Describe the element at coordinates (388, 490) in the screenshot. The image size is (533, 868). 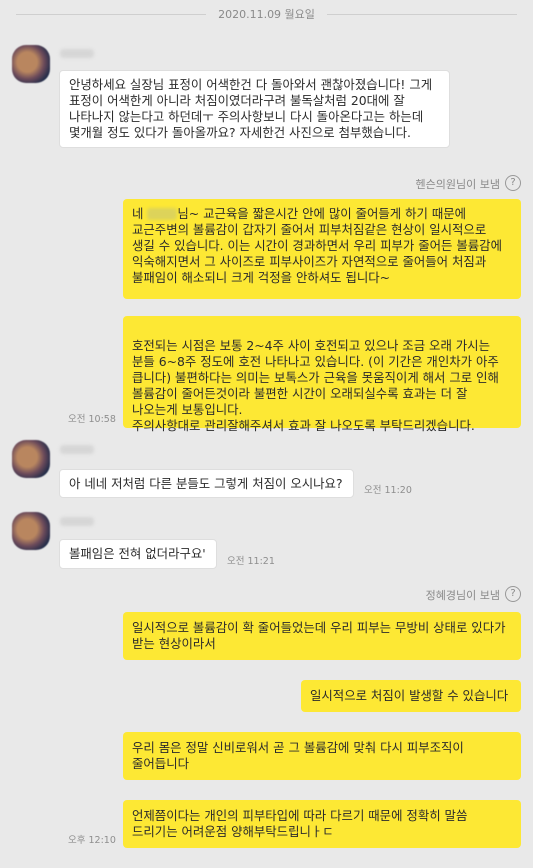
I see `message-time: 오전 11:20` at that location.